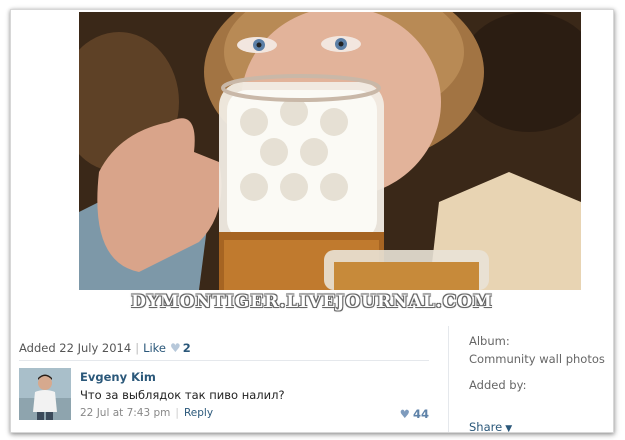 This screenshot has width=625, height=440. What do you see at coordinates (118, 377) in the screenshot?
I see `comment-author: Evgeny Kim` at bounding box center [118, 377].